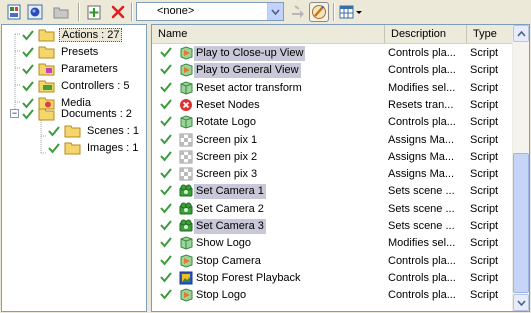  What do you see at coordinates (333, 226) in the screenshot?
I see `table-row: Set Camera 3 Sets scene ... Script` at bounding box center [333, 226].